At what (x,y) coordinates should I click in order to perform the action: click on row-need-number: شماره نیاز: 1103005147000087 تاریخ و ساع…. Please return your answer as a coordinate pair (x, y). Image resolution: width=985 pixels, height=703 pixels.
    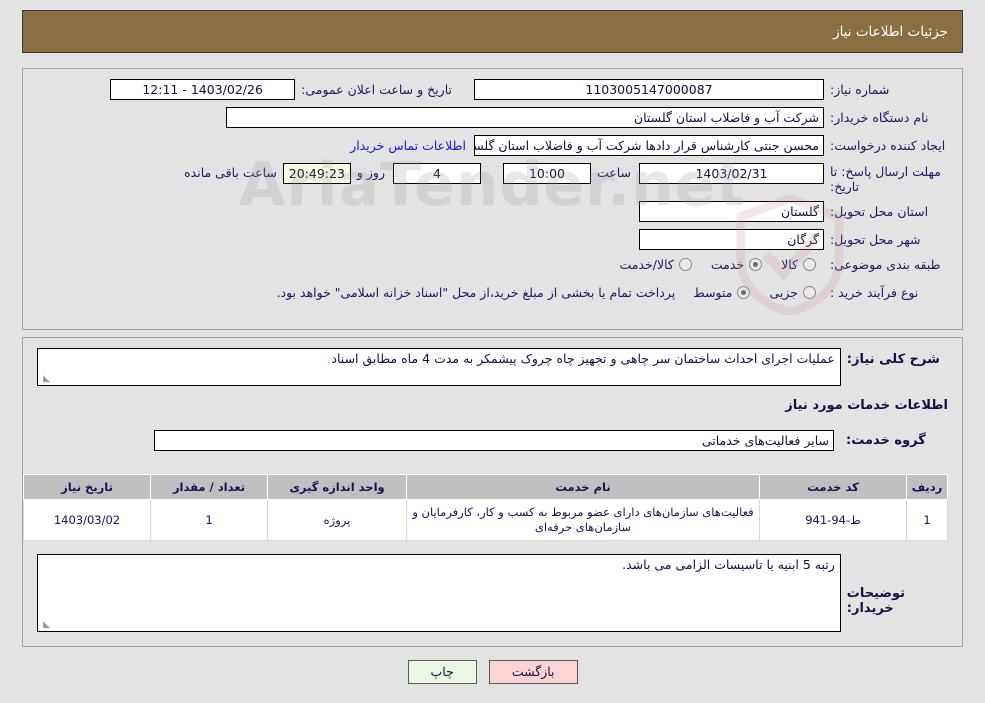
    Looking at the image, I should click on (492, 89).